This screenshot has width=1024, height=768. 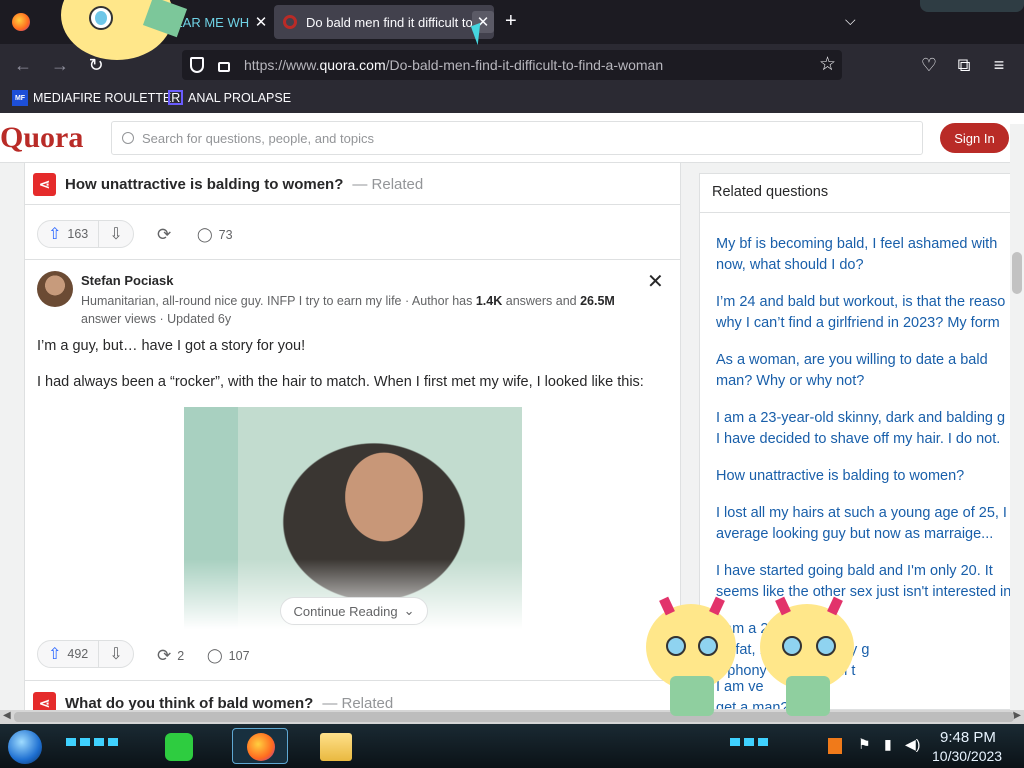 I want to click on url-host: quora.com, so click(x=352, y=65).